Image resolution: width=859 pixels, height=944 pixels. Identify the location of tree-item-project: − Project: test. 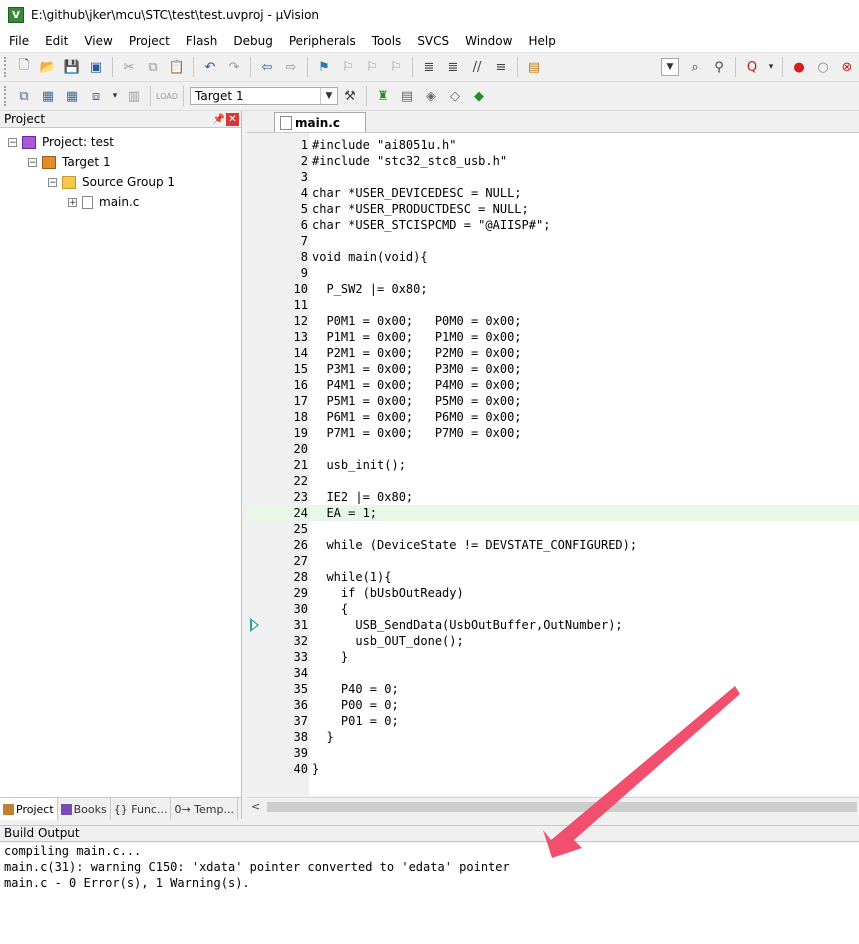
(61, 142).